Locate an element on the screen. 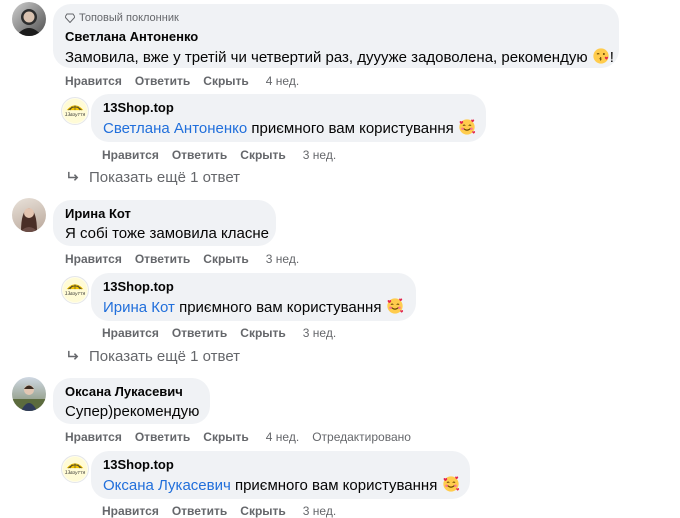 This screenshot has height=518, width=680. comment-author: Ирина Кот is located at coordinates (164, 214).